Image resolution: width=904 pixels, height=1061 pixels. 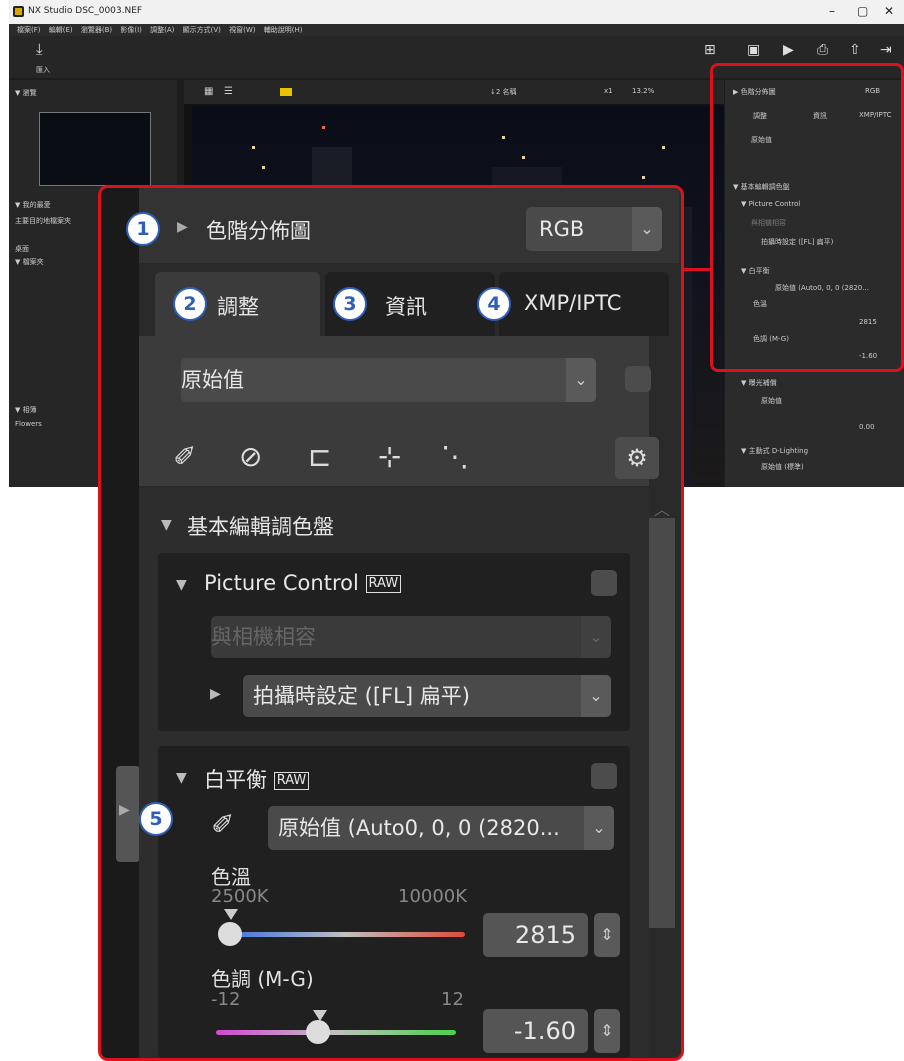 What do you see at coordinates (29, 262) in the screenshot?
I see `folders-header: ▼ 檔案夾` at bounding box center [29, 262].